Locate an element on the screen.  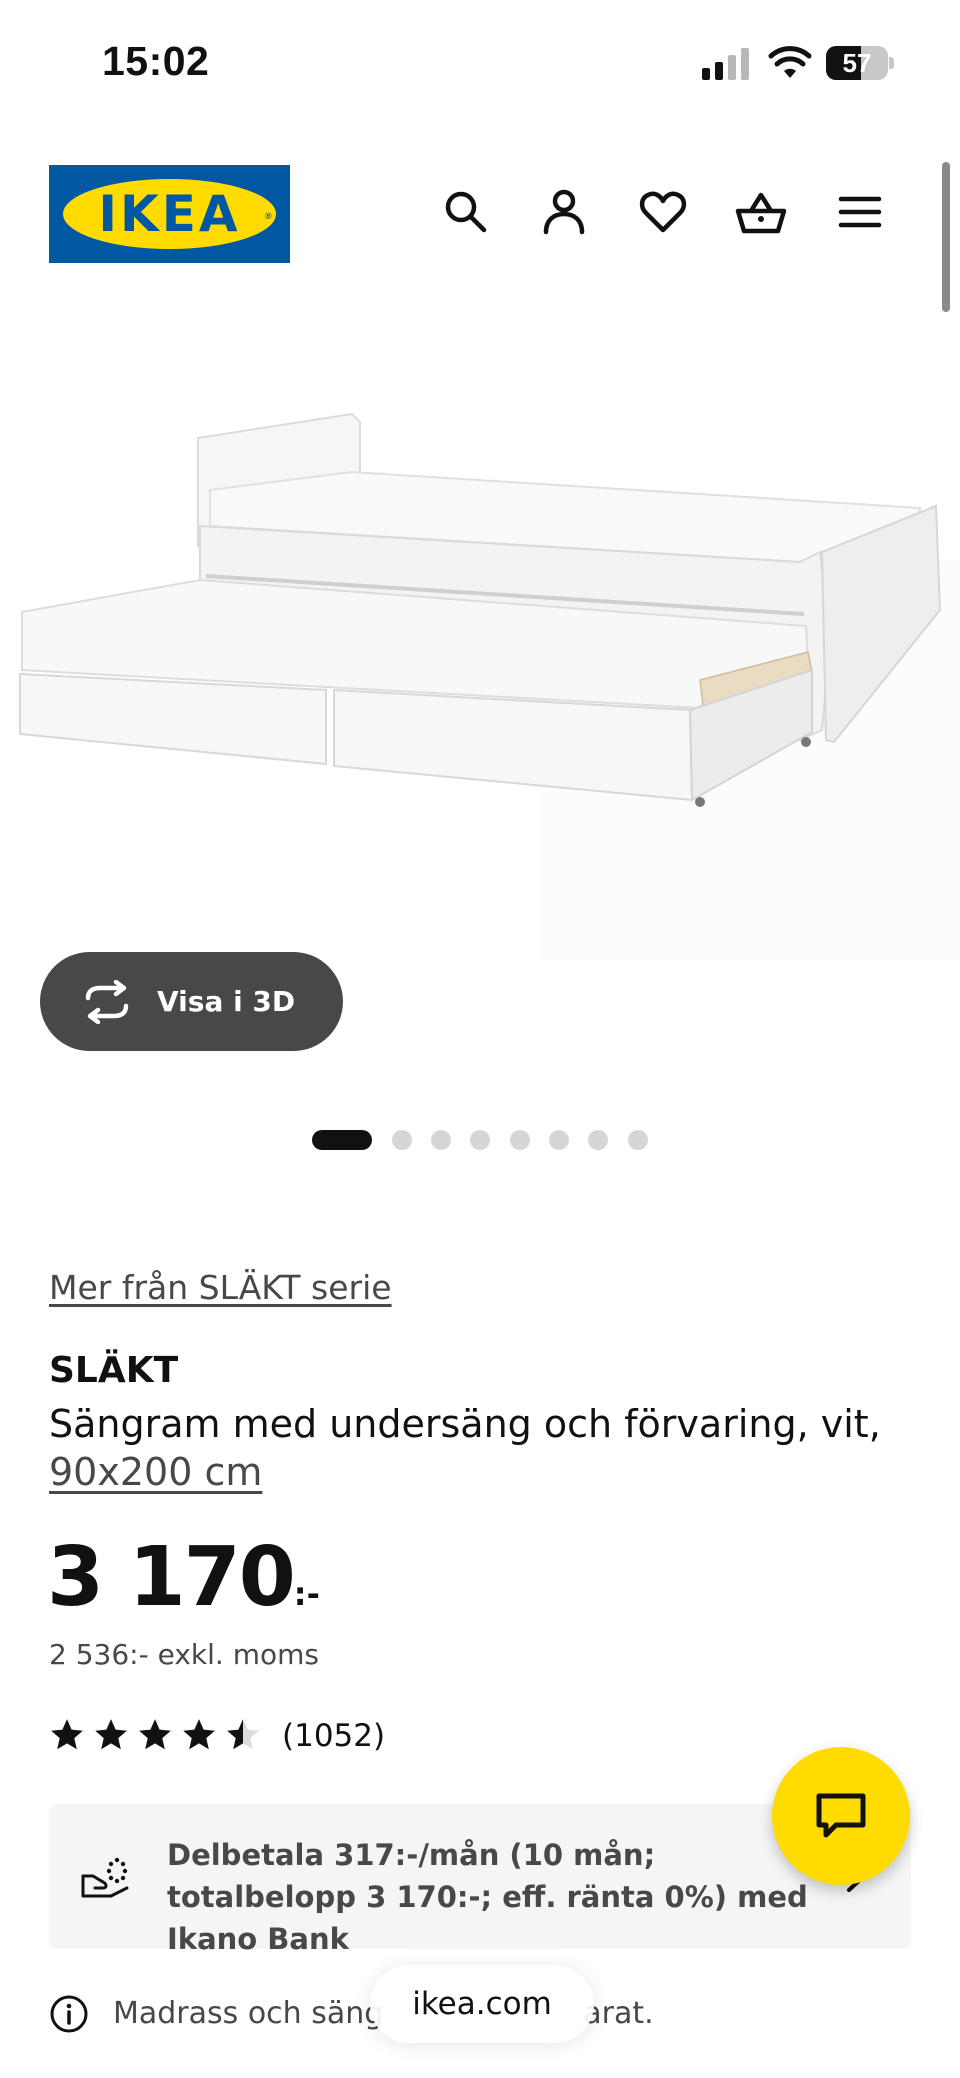
battery-icon: 57 is located at coordinates (860, 63).